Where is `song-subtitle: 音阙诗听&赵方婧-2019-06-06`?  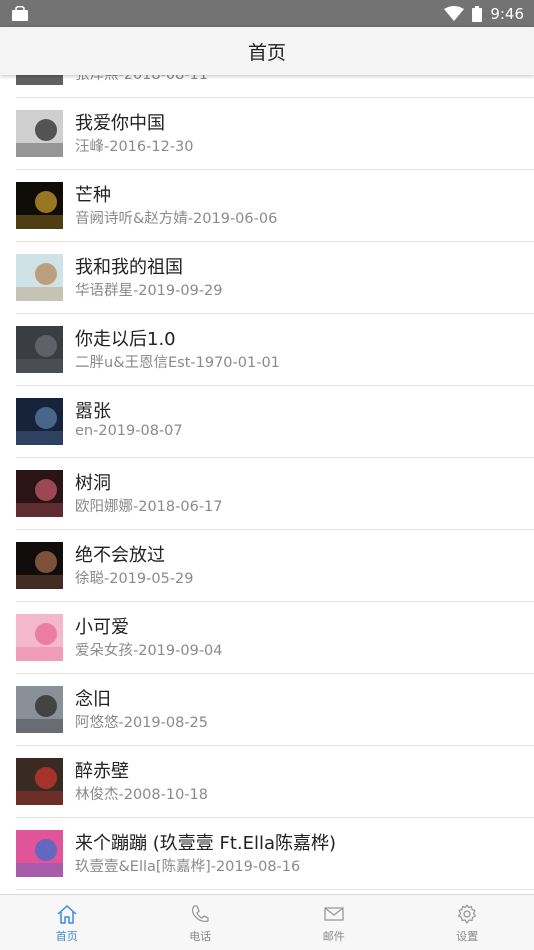
song-subtitle: 音阙诗听&赵方婧-2019-06-06 is located at coordinates (176, 217).